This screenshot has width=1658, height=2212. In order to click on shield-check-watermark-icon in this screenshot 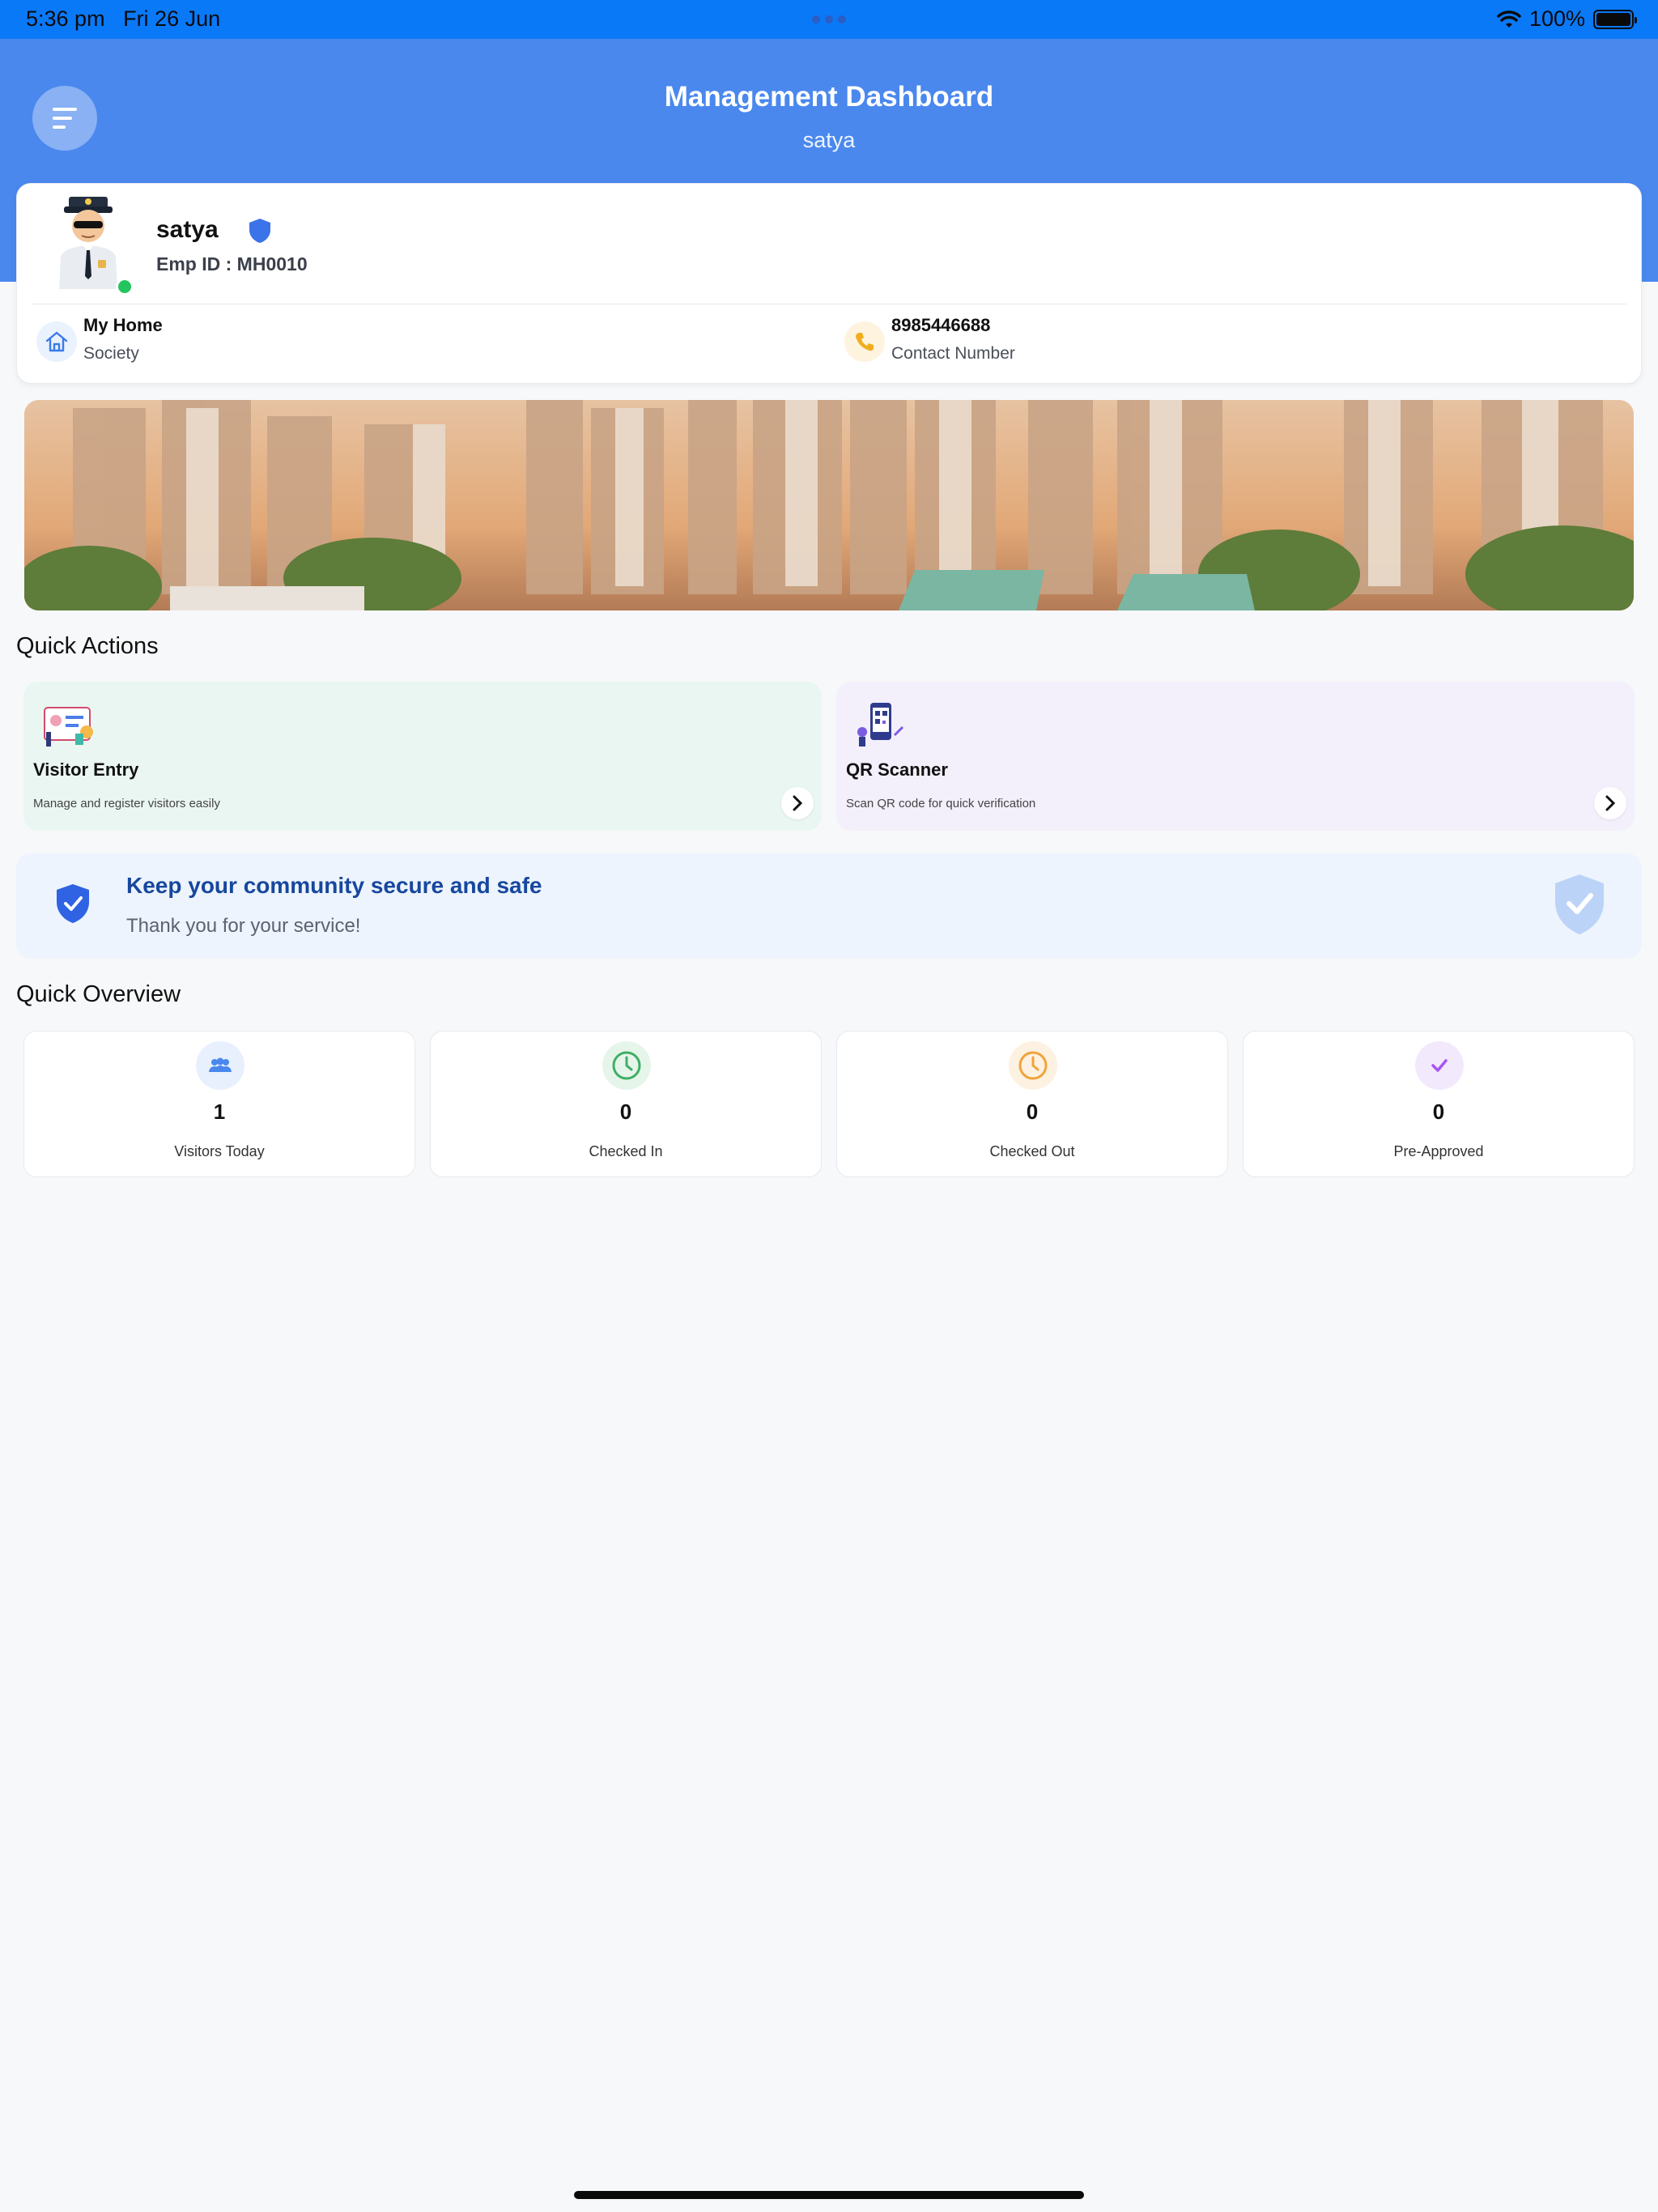, I will do `click(1579, 904)`.